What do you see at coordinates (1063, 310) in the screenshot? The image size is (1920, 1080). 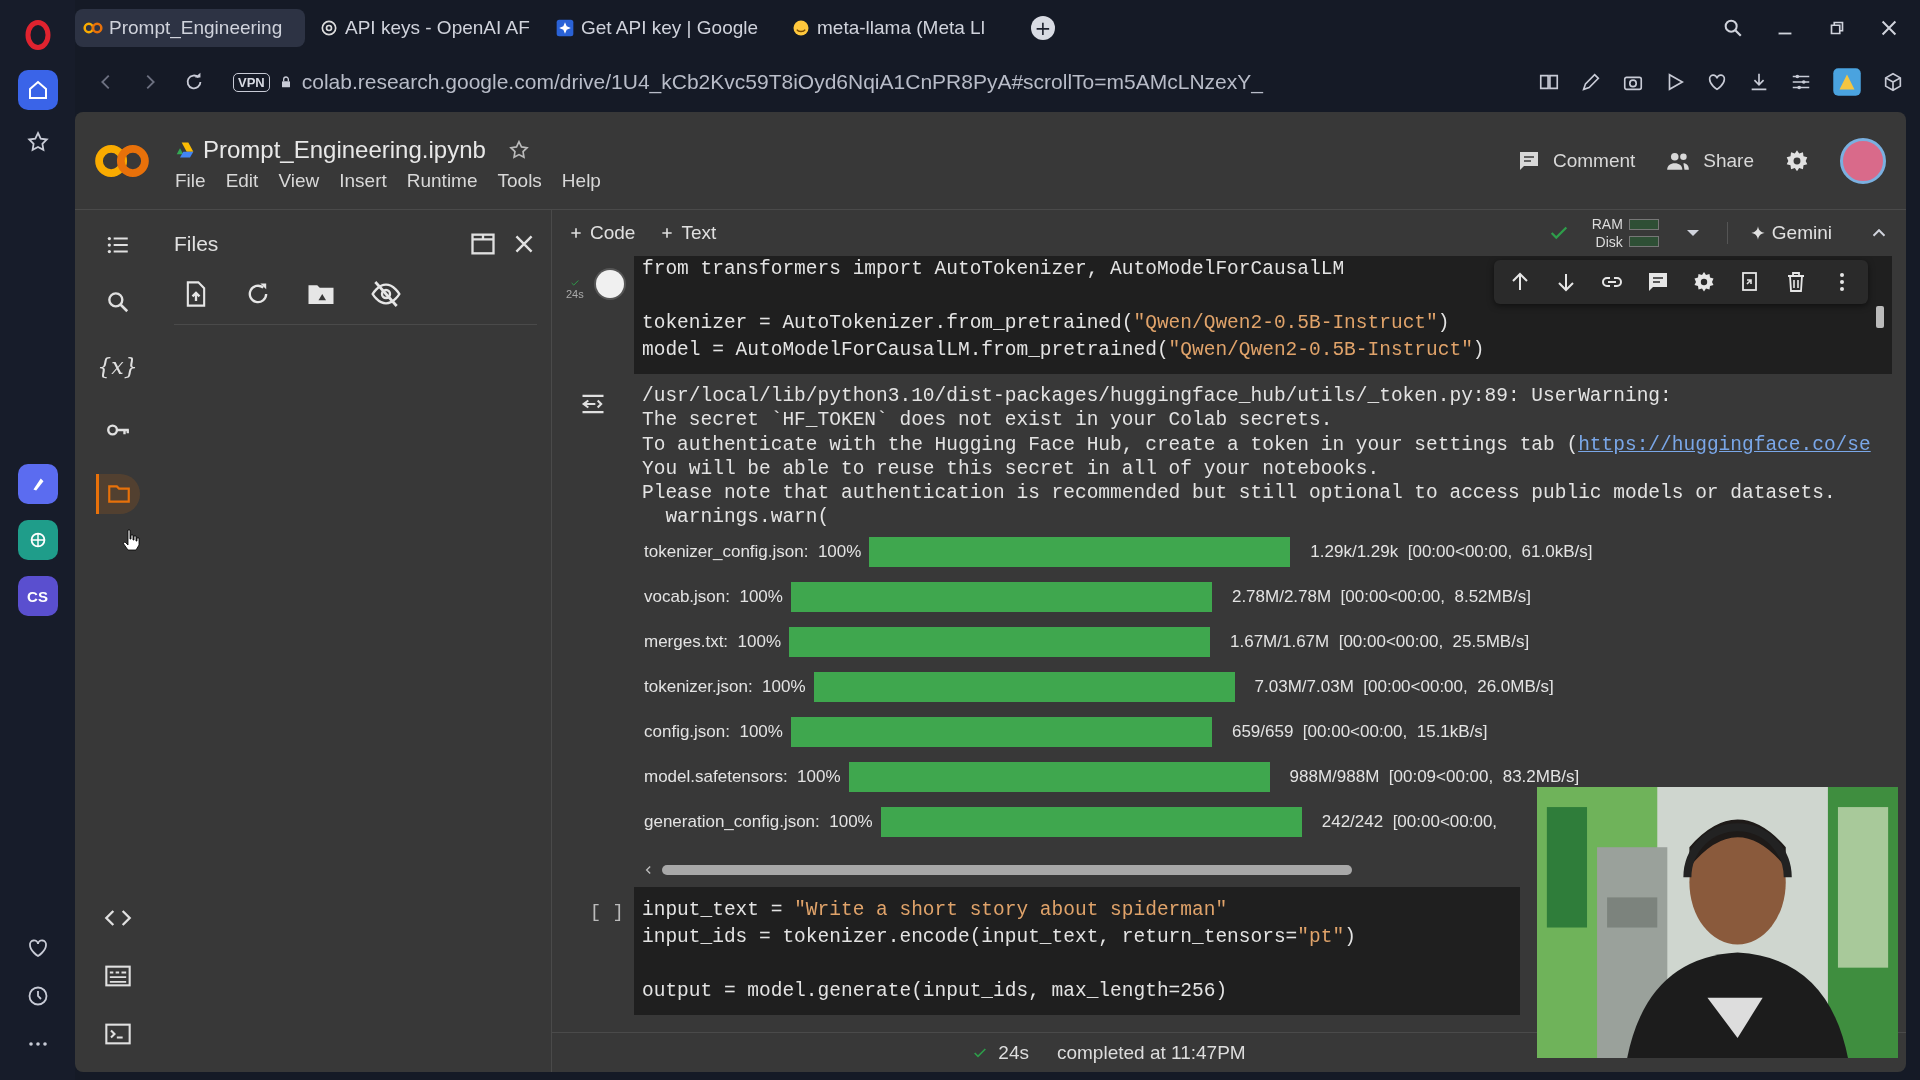 I see `code-text: from transformers import AutoTokenizer, AutoModelForCausalLM tokenizer = AutoTokenizer.from_pretrained("Qwen/Qwen2-0.5B-Instruct") model = AutoModelForCausalLM.from_pretrained("Qwen/Qwen2-0.5B-Instruct")` at bounding box center [1063, 310].